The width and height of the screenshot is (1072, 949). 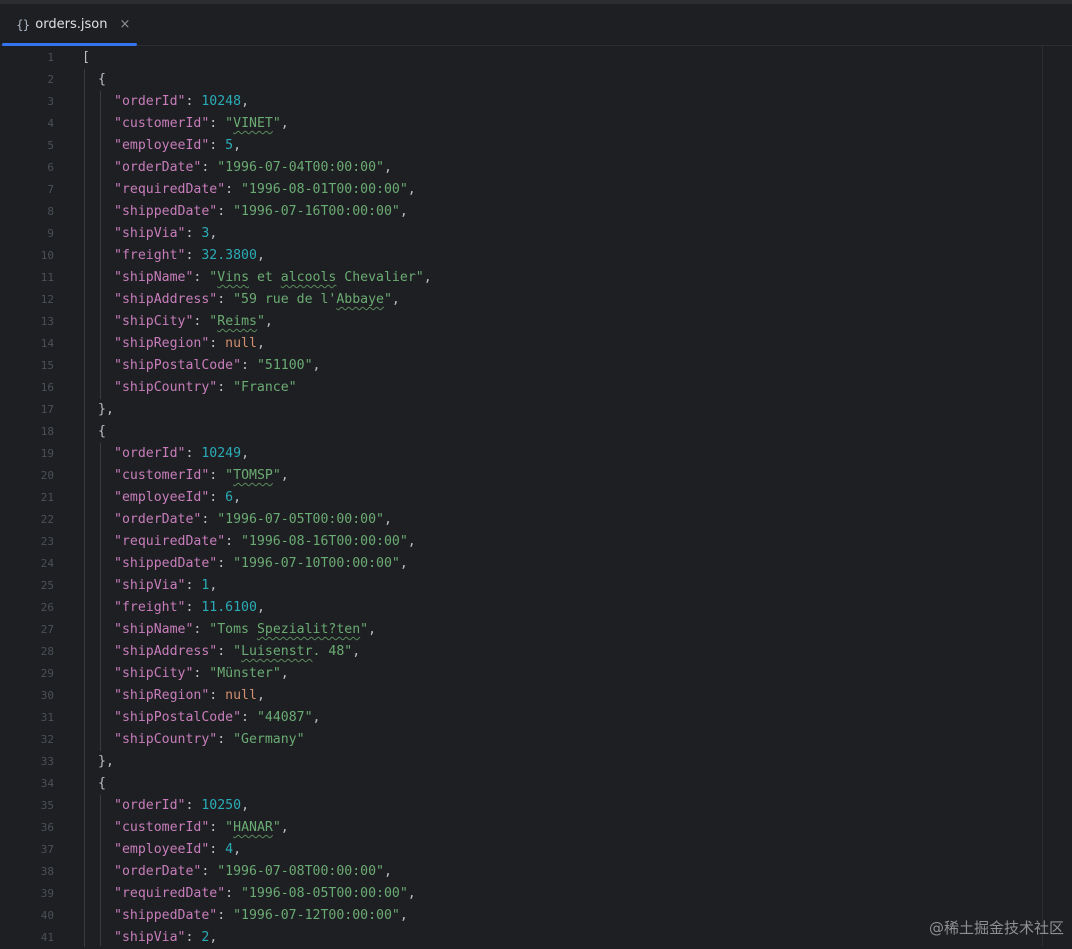 What do you see at coordinates (189, 255) in the screenshot?
I see `code-line-freight: "freight": 32.3800,` at bounding box center [189, 255].